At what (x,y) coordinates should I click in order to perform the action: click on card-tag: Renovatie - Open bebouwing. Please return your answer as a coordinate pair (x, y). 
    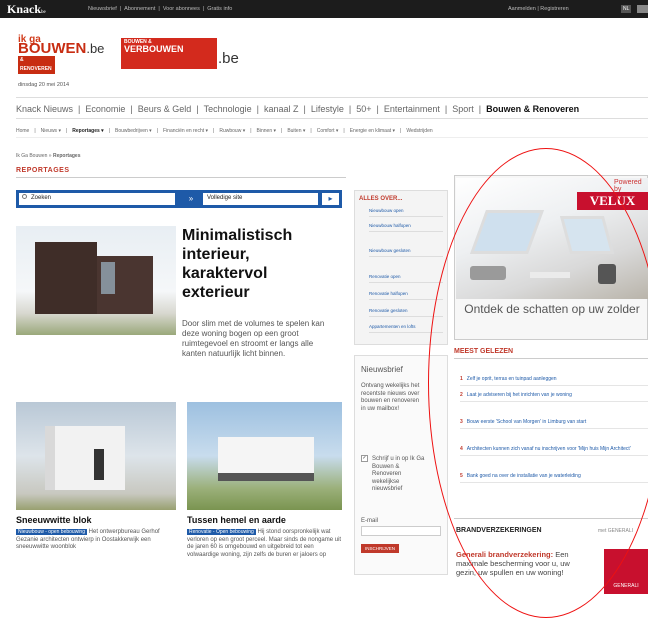
    Looking at the image, I should click on (221, 532).